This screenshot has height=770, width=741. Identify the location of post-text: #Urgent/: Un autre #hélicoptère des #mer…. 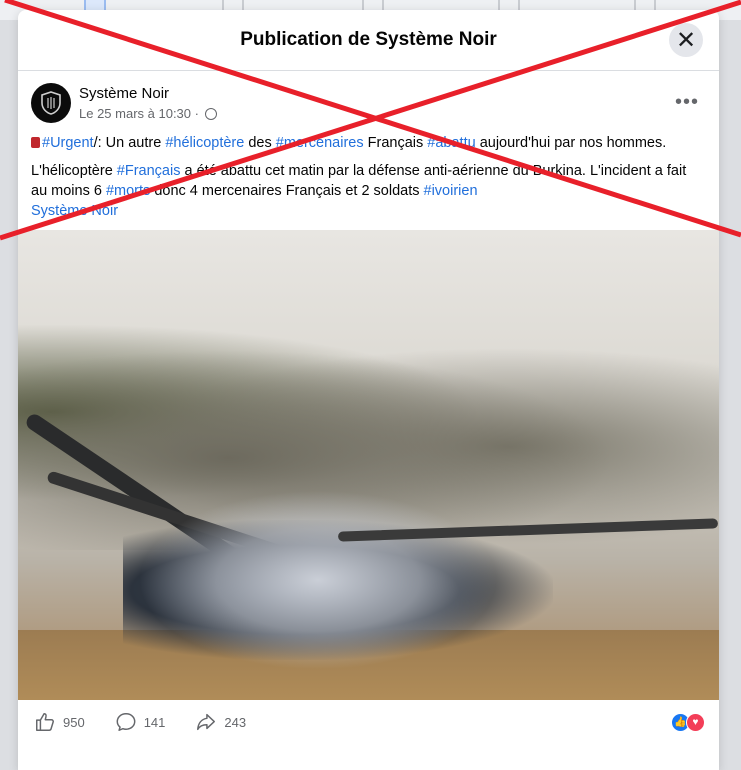
(368, 177).